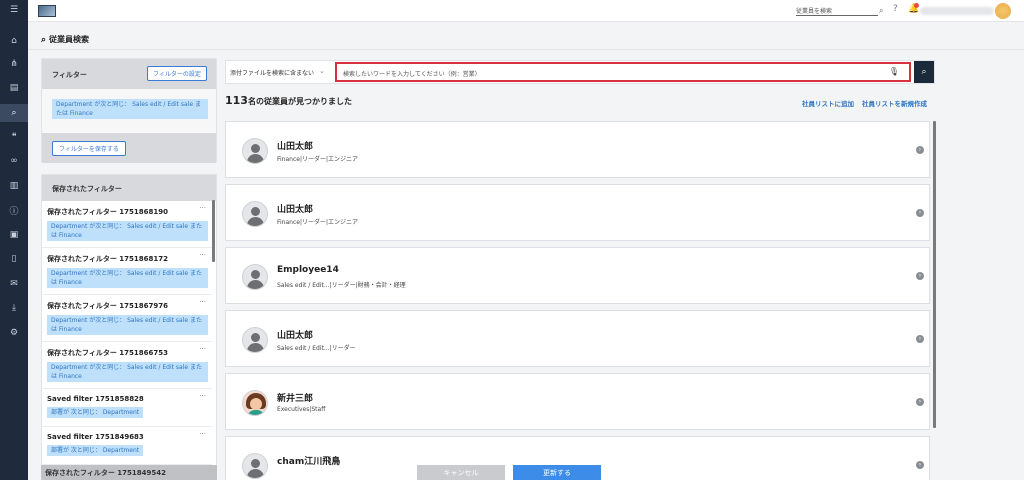  I want to click on contact-card-icon: ▣, so click(14, 235).